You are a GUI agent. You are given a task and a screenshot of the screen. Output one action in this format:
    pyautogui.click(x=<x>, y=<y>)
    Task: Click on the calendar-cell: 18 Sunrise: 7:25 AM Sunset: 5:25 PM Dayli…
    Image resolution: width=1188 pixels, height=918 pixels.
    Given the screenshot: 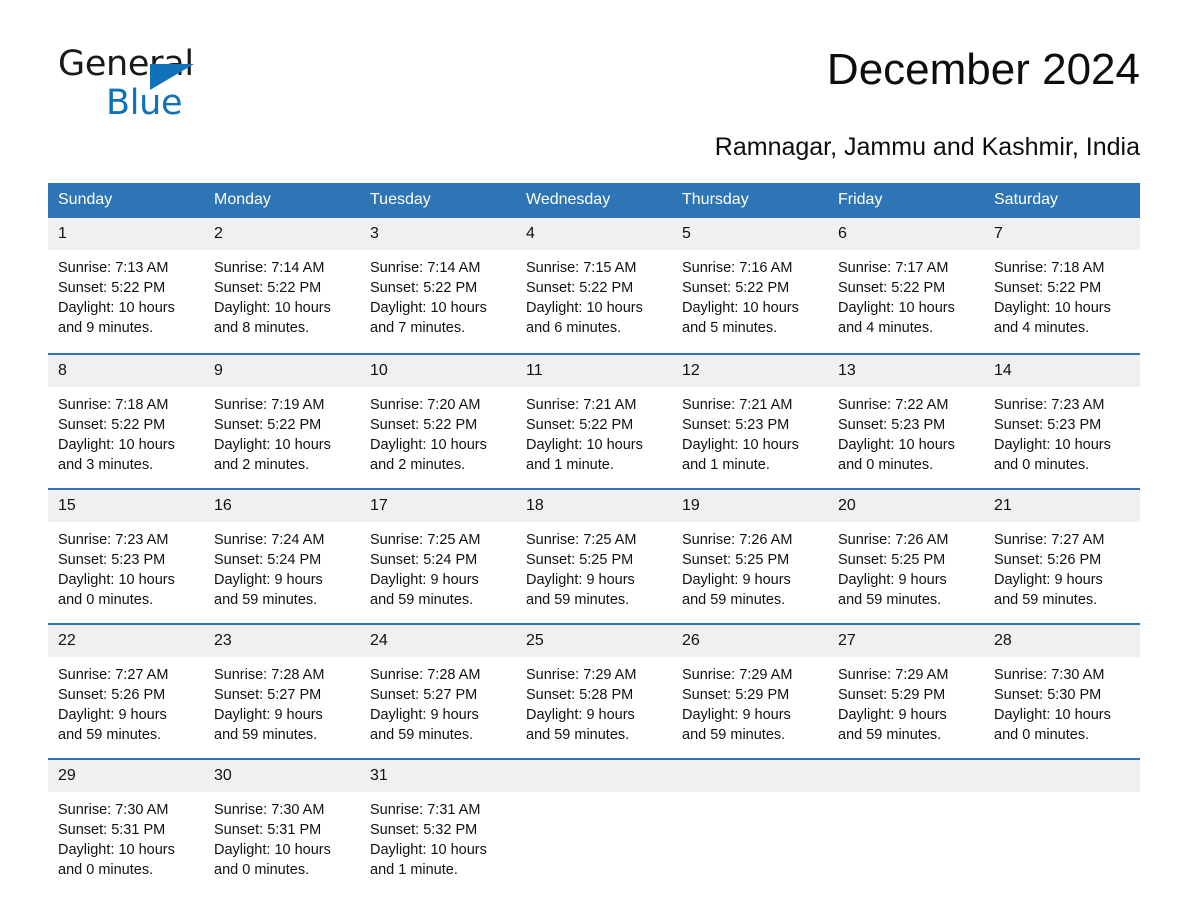 What is the action you would take?
    pyautogui.click(x=594, y=555)
    